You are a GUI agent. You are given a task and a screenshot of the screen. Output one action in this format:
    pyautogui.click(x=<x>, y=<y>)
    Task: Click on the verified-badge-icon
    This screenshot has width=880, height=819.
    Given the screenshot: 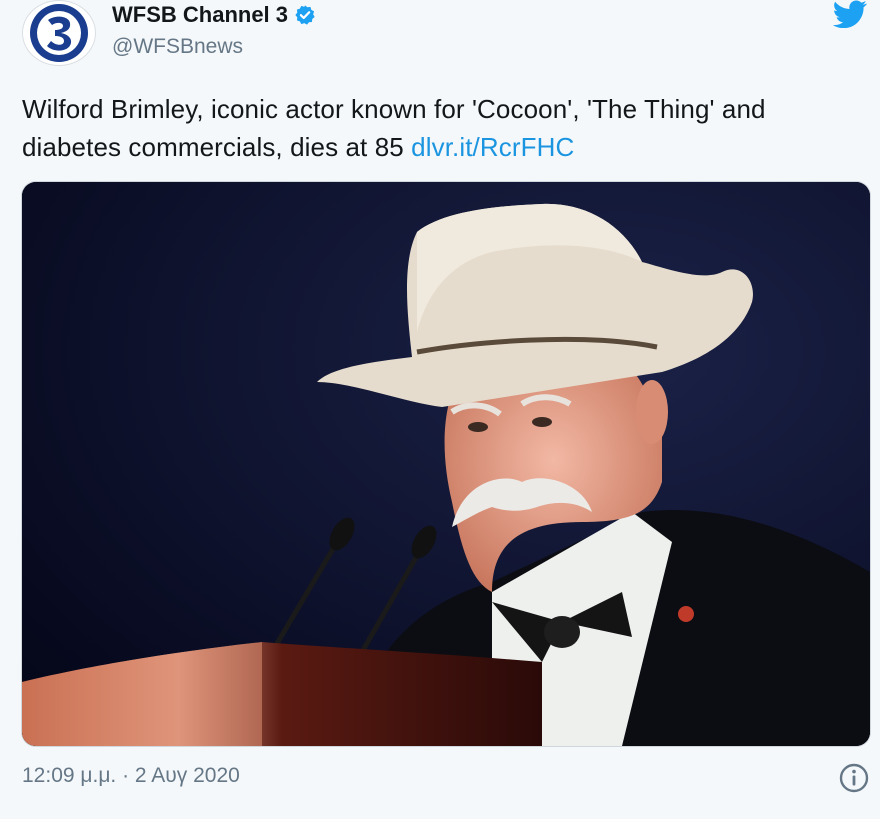 What is the action you would take?
    pyautogui.click(x=305, y=15)
    